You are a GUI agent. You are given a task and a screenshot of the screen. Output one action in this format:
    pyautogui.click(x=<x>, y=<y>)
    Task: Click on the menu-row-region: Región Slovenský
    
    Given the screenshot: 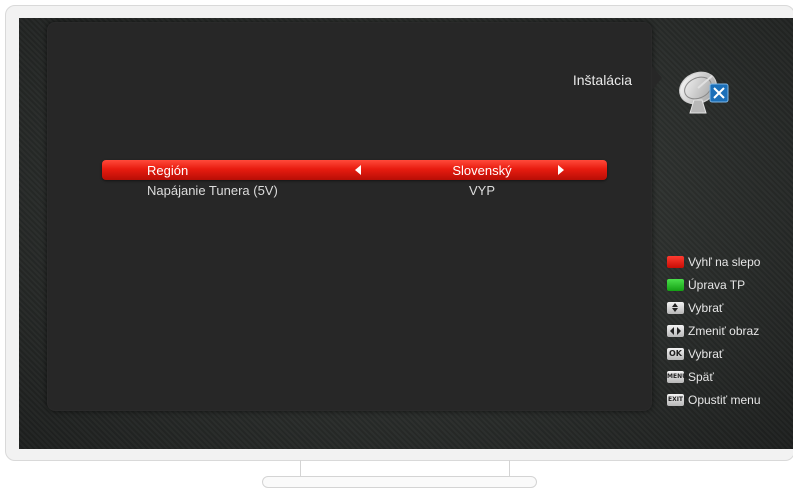 What is the action you would take?
    pyautogui.click(x=354, y=170)
    